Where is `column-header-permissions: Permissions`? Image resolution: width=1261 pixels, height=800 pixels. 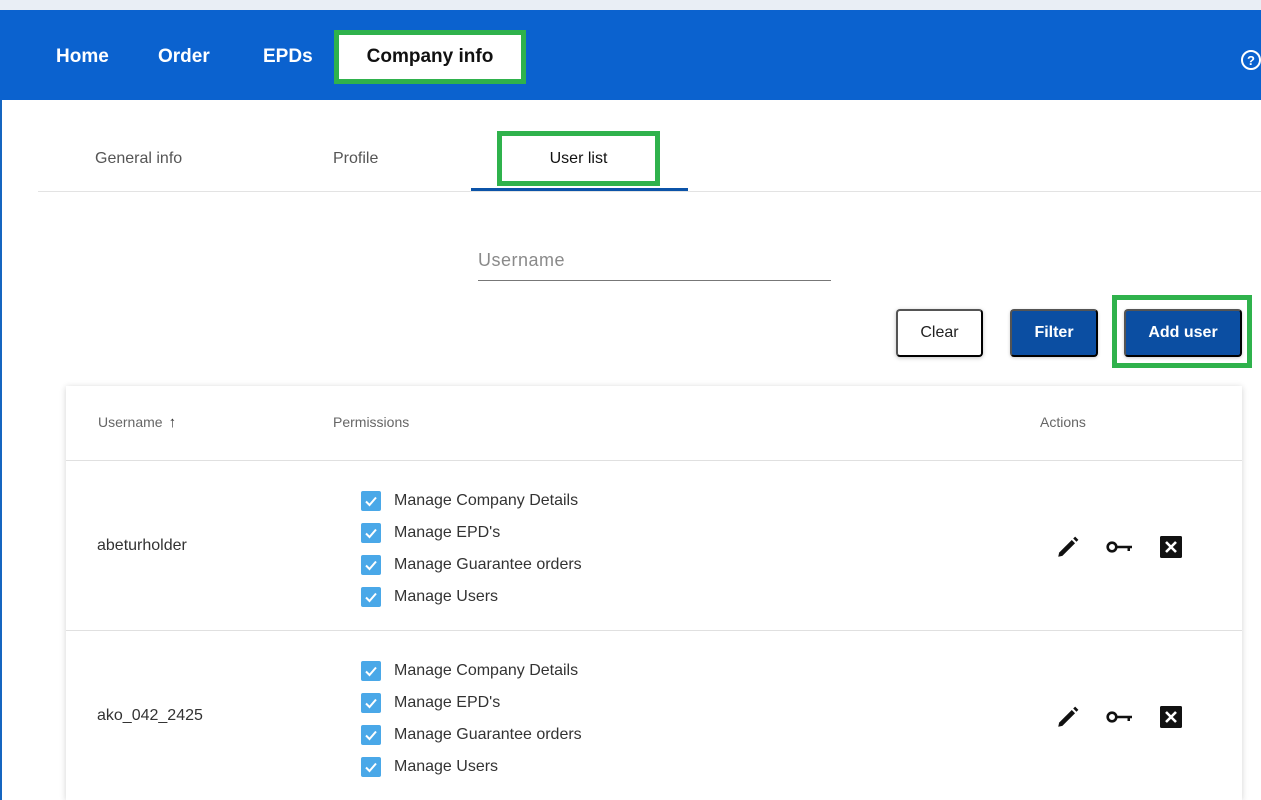 column-header-permissions: Permissions is located at coordinates (371, 422).